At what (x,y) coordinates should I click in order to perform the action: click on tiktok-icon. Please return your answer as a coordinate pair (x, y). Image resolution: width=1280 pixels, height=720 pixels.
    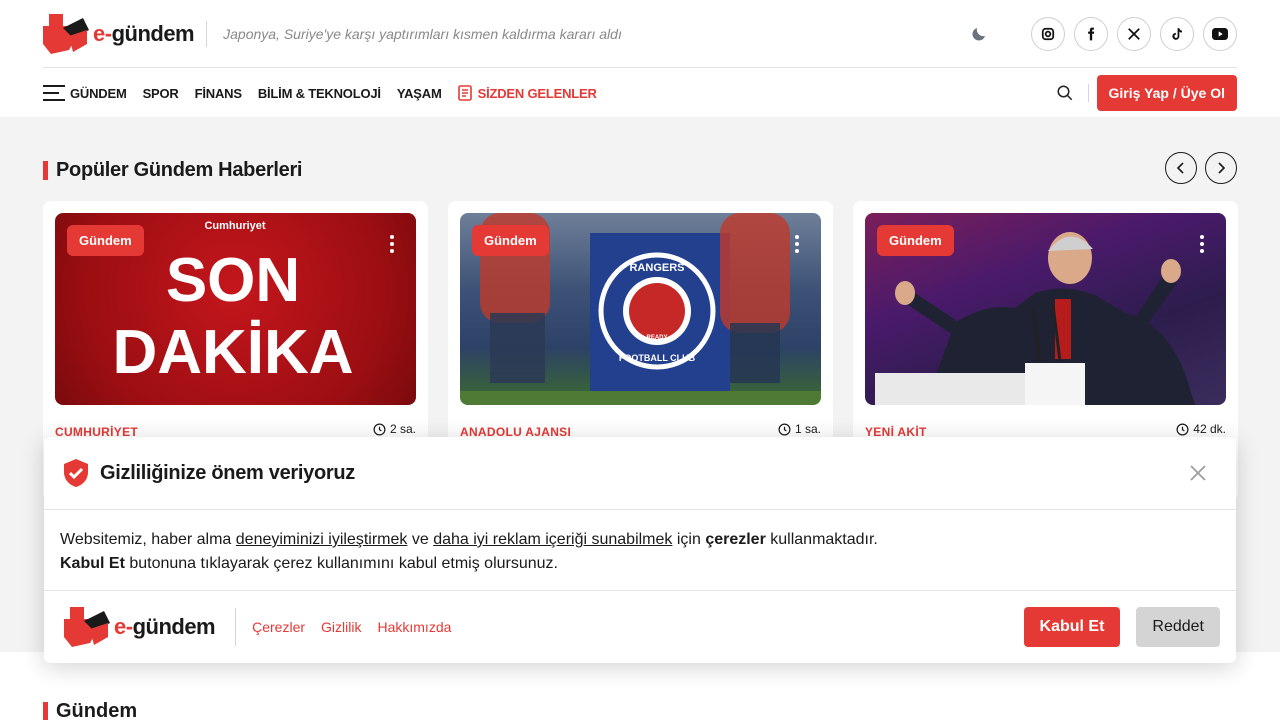
    Looking at the image, I should click on (1177, 33).